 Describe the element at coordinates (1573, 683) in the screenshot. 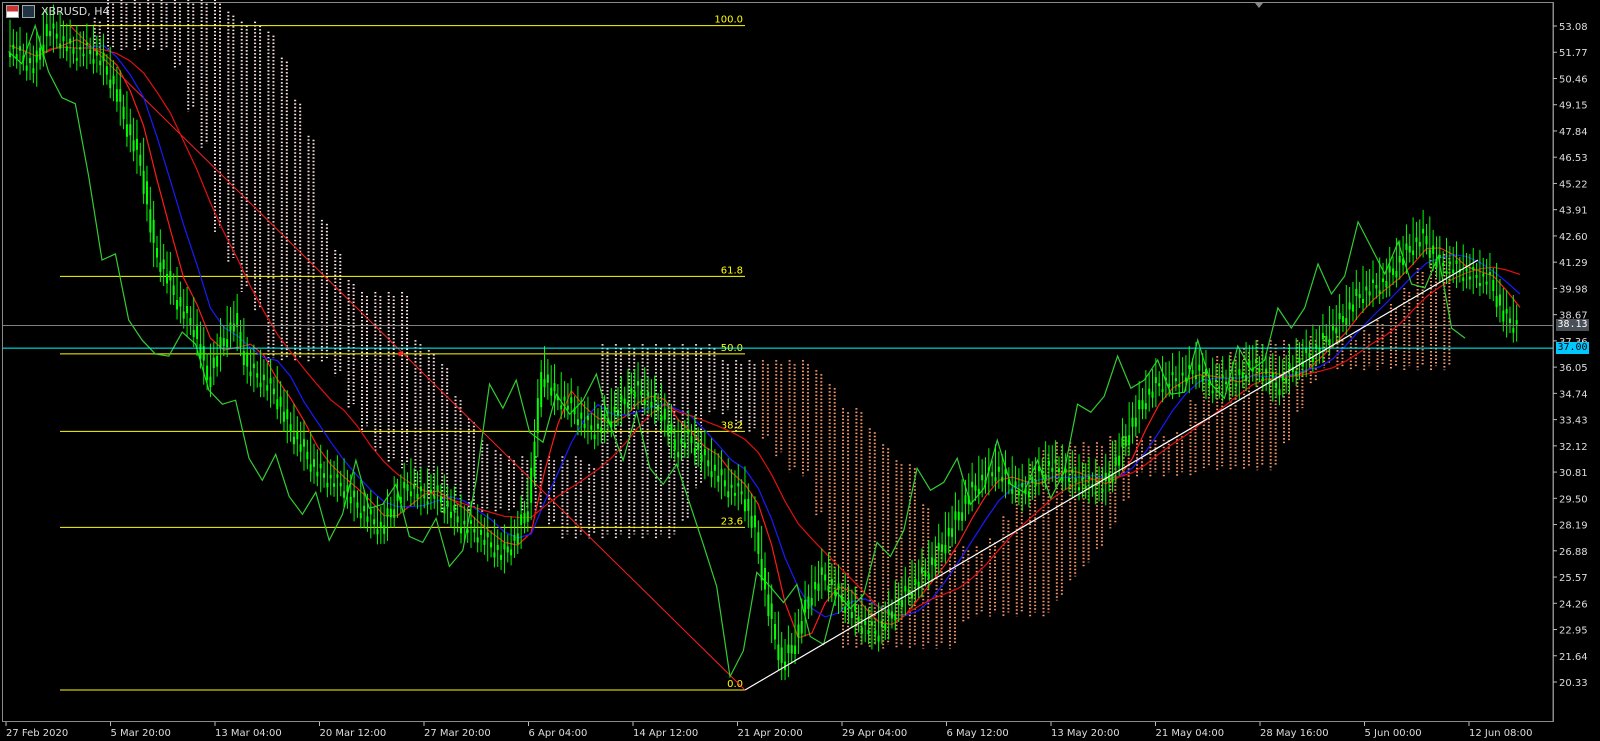

I see `price-tick-label: 20.33` at that location.